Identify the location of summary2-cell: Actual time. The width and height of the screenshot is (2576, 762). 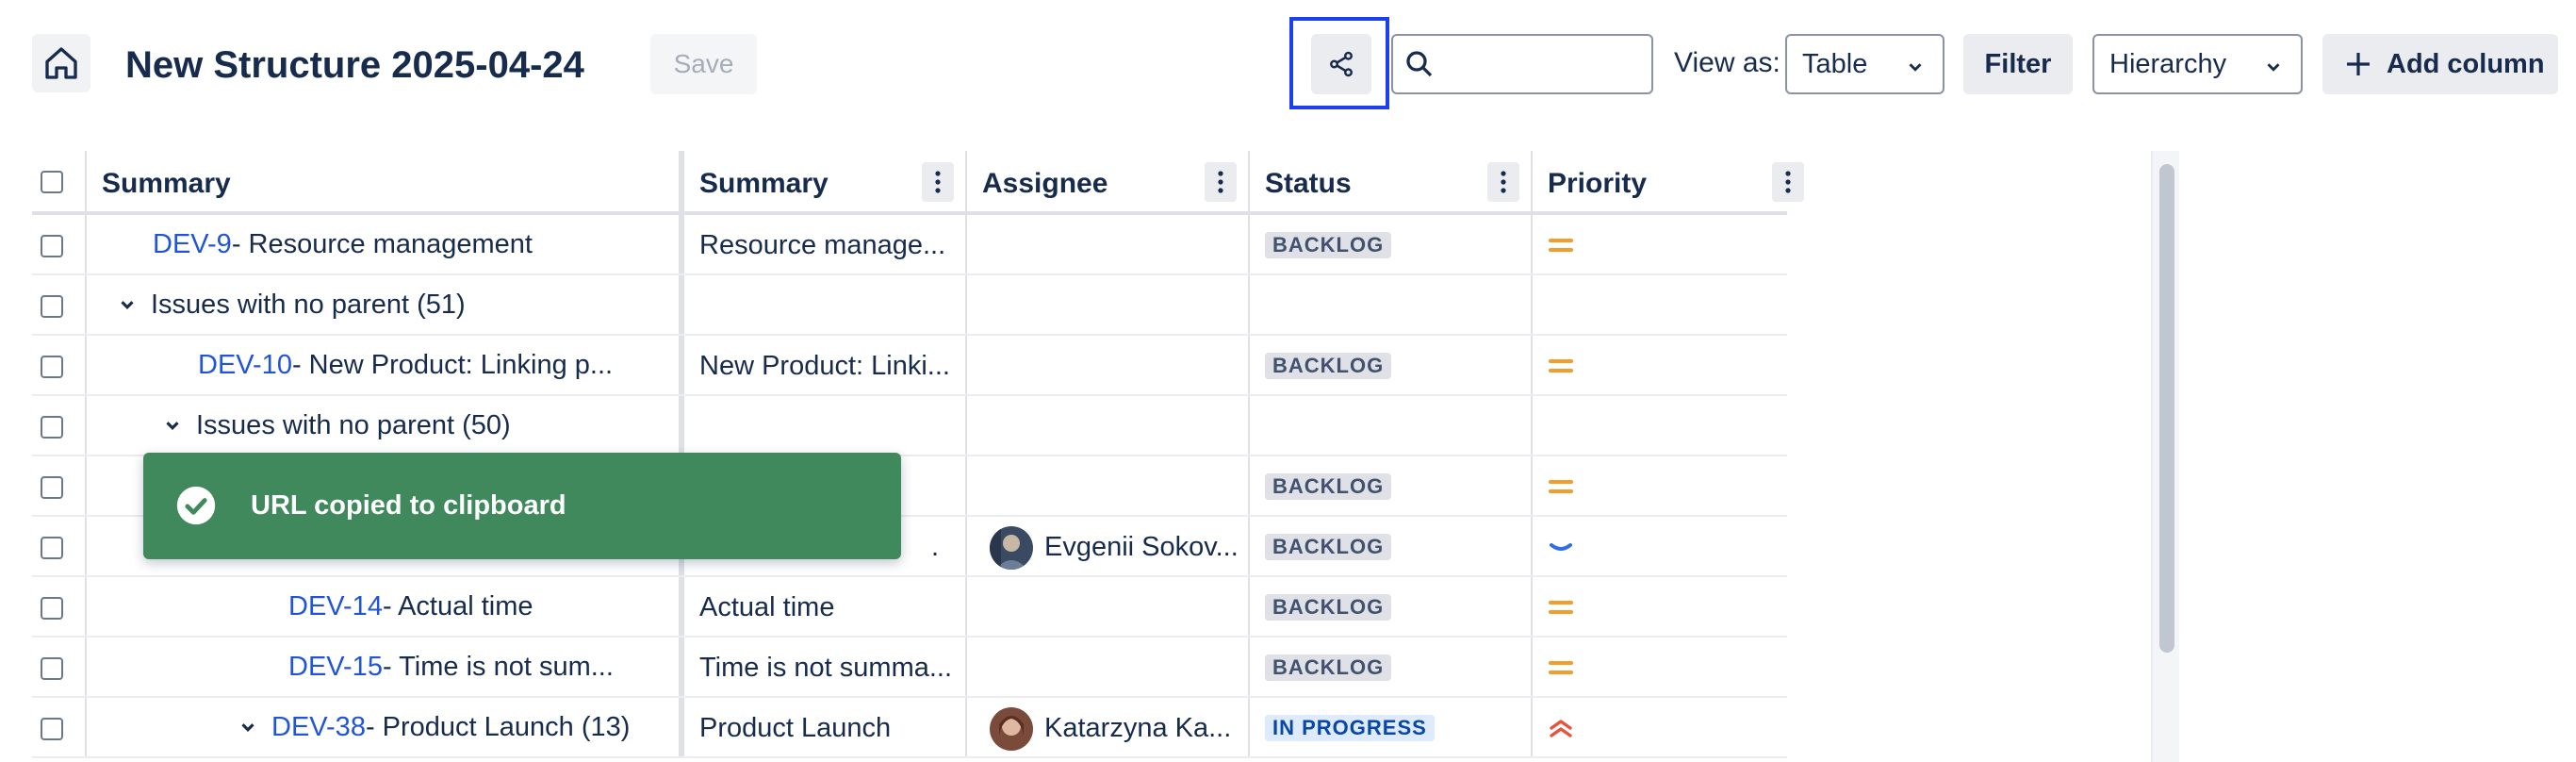
(825, 606).